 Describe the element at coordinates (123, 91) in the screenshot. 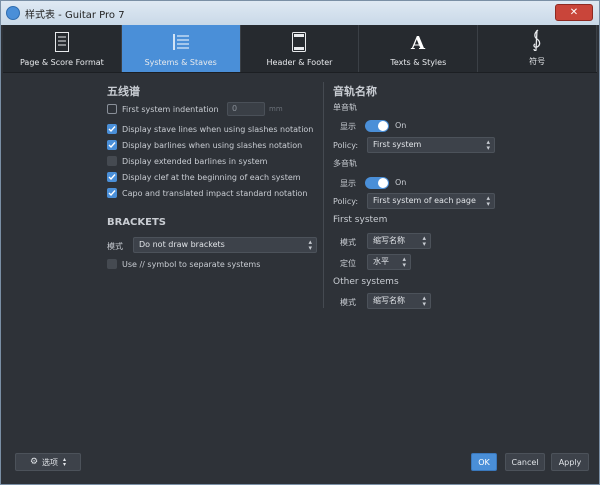

I see `staves-section-title: 五线谱` at that location.